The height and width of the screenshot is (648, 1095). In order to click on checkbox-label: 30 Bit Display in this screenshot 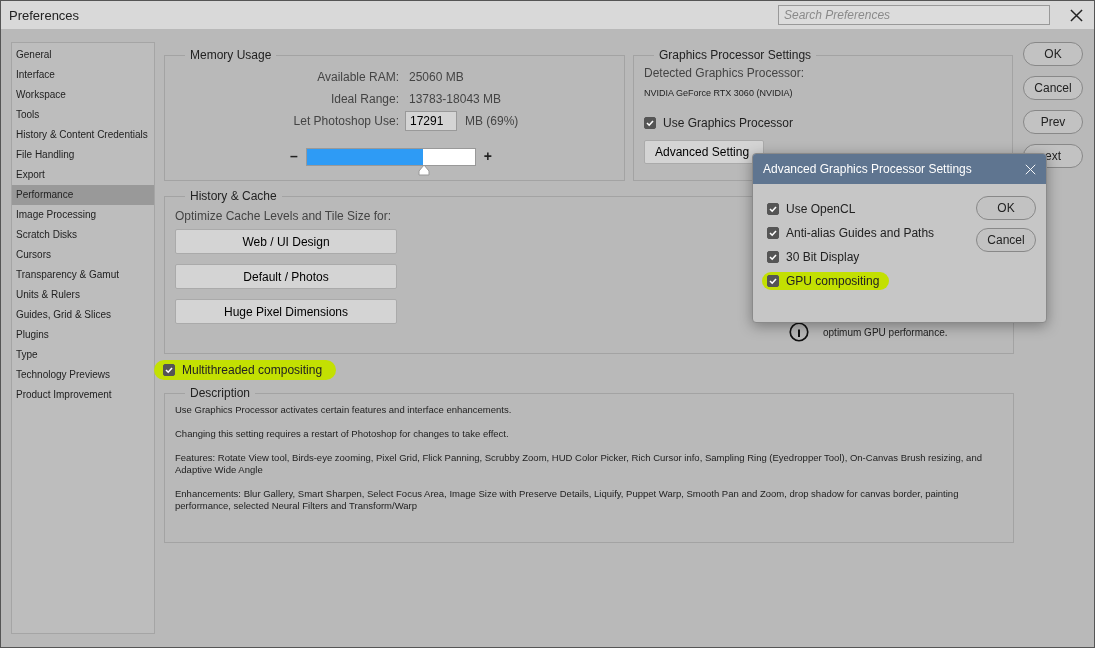, I will do `click(823, 257)`.